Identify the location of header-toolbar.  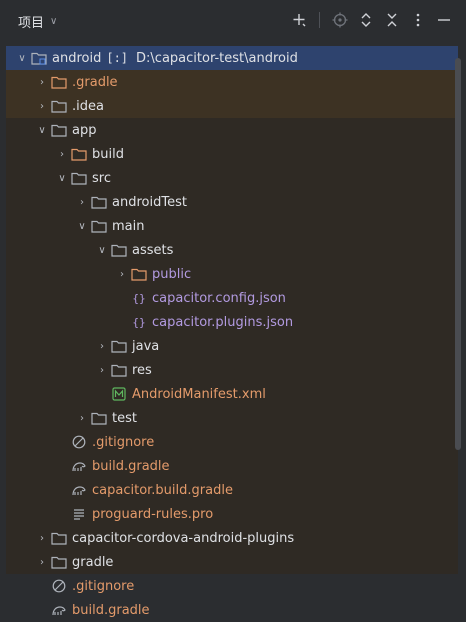
(371, 20).